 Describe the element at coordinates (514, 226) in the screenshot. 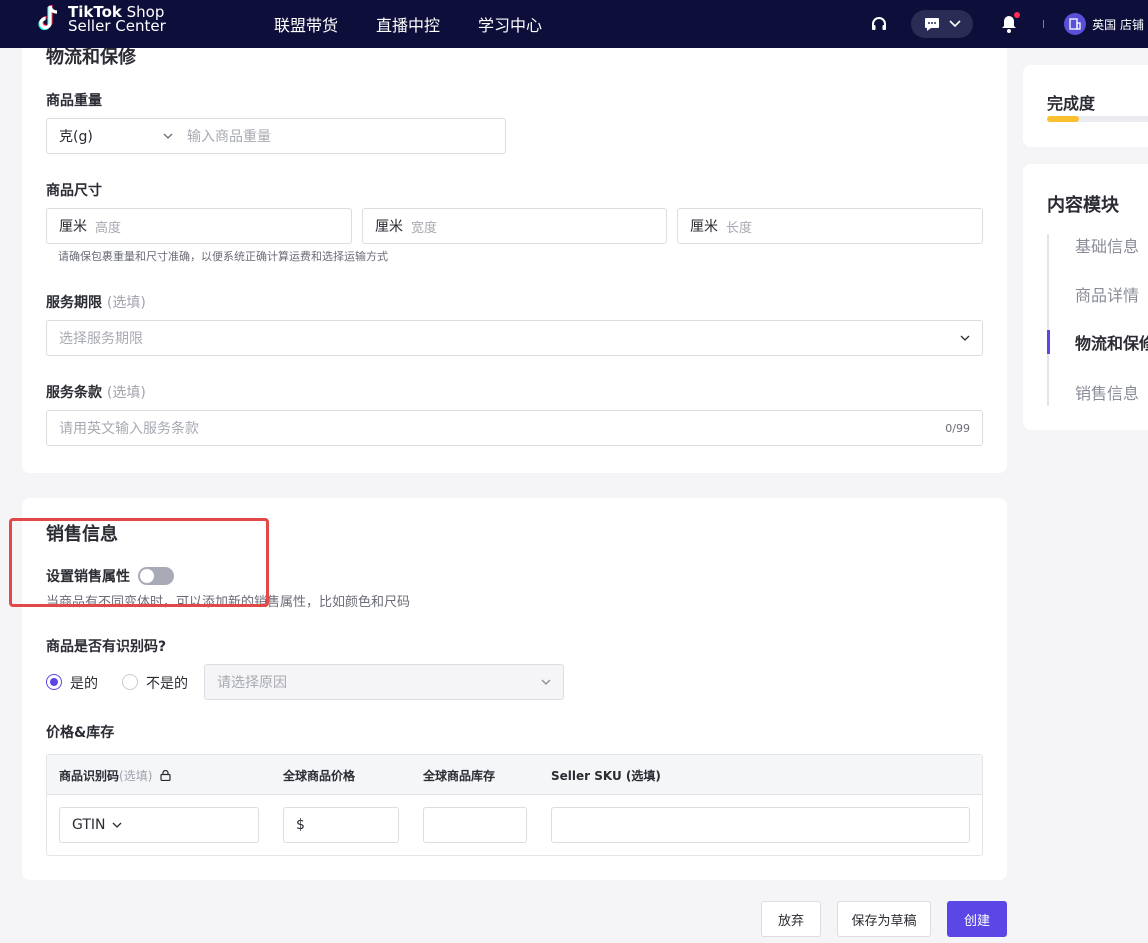

I see `width-input: 厘米 宽度` at that location.